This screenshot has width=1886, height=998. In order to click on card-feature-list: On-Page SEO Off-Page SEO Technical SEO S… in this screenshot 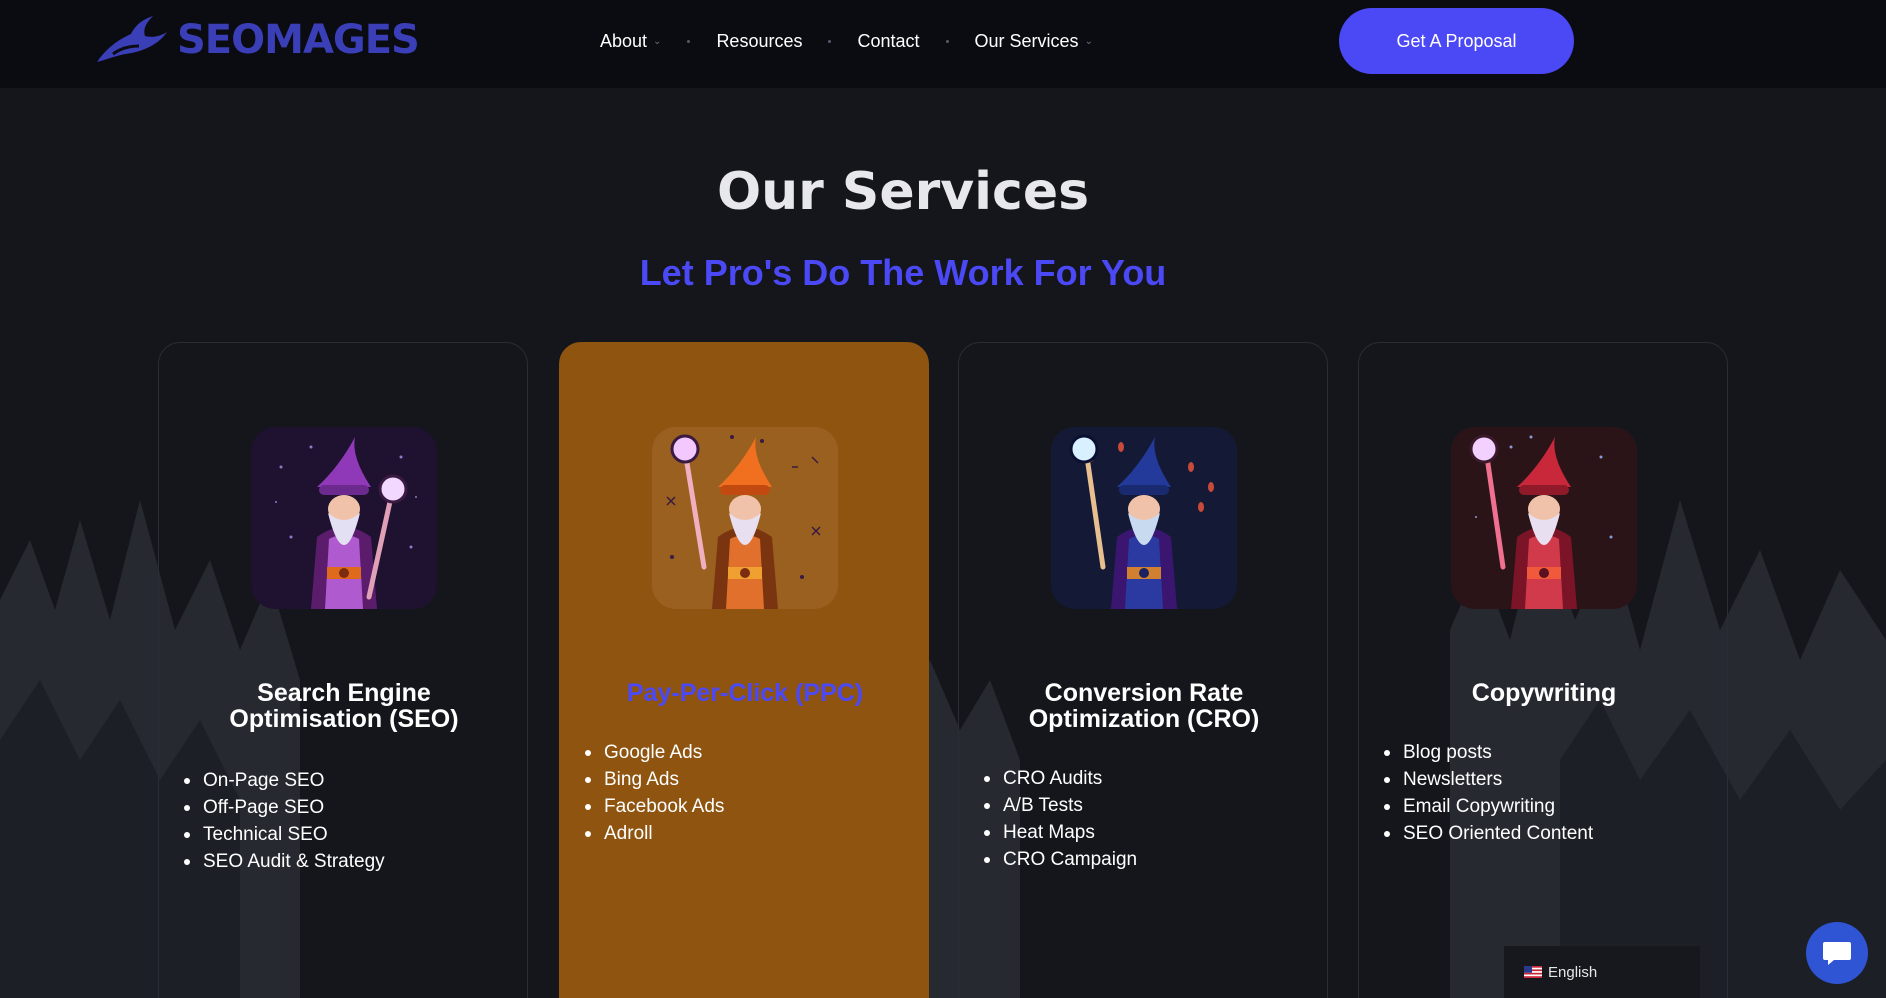, I will do `click(348, 821)`.